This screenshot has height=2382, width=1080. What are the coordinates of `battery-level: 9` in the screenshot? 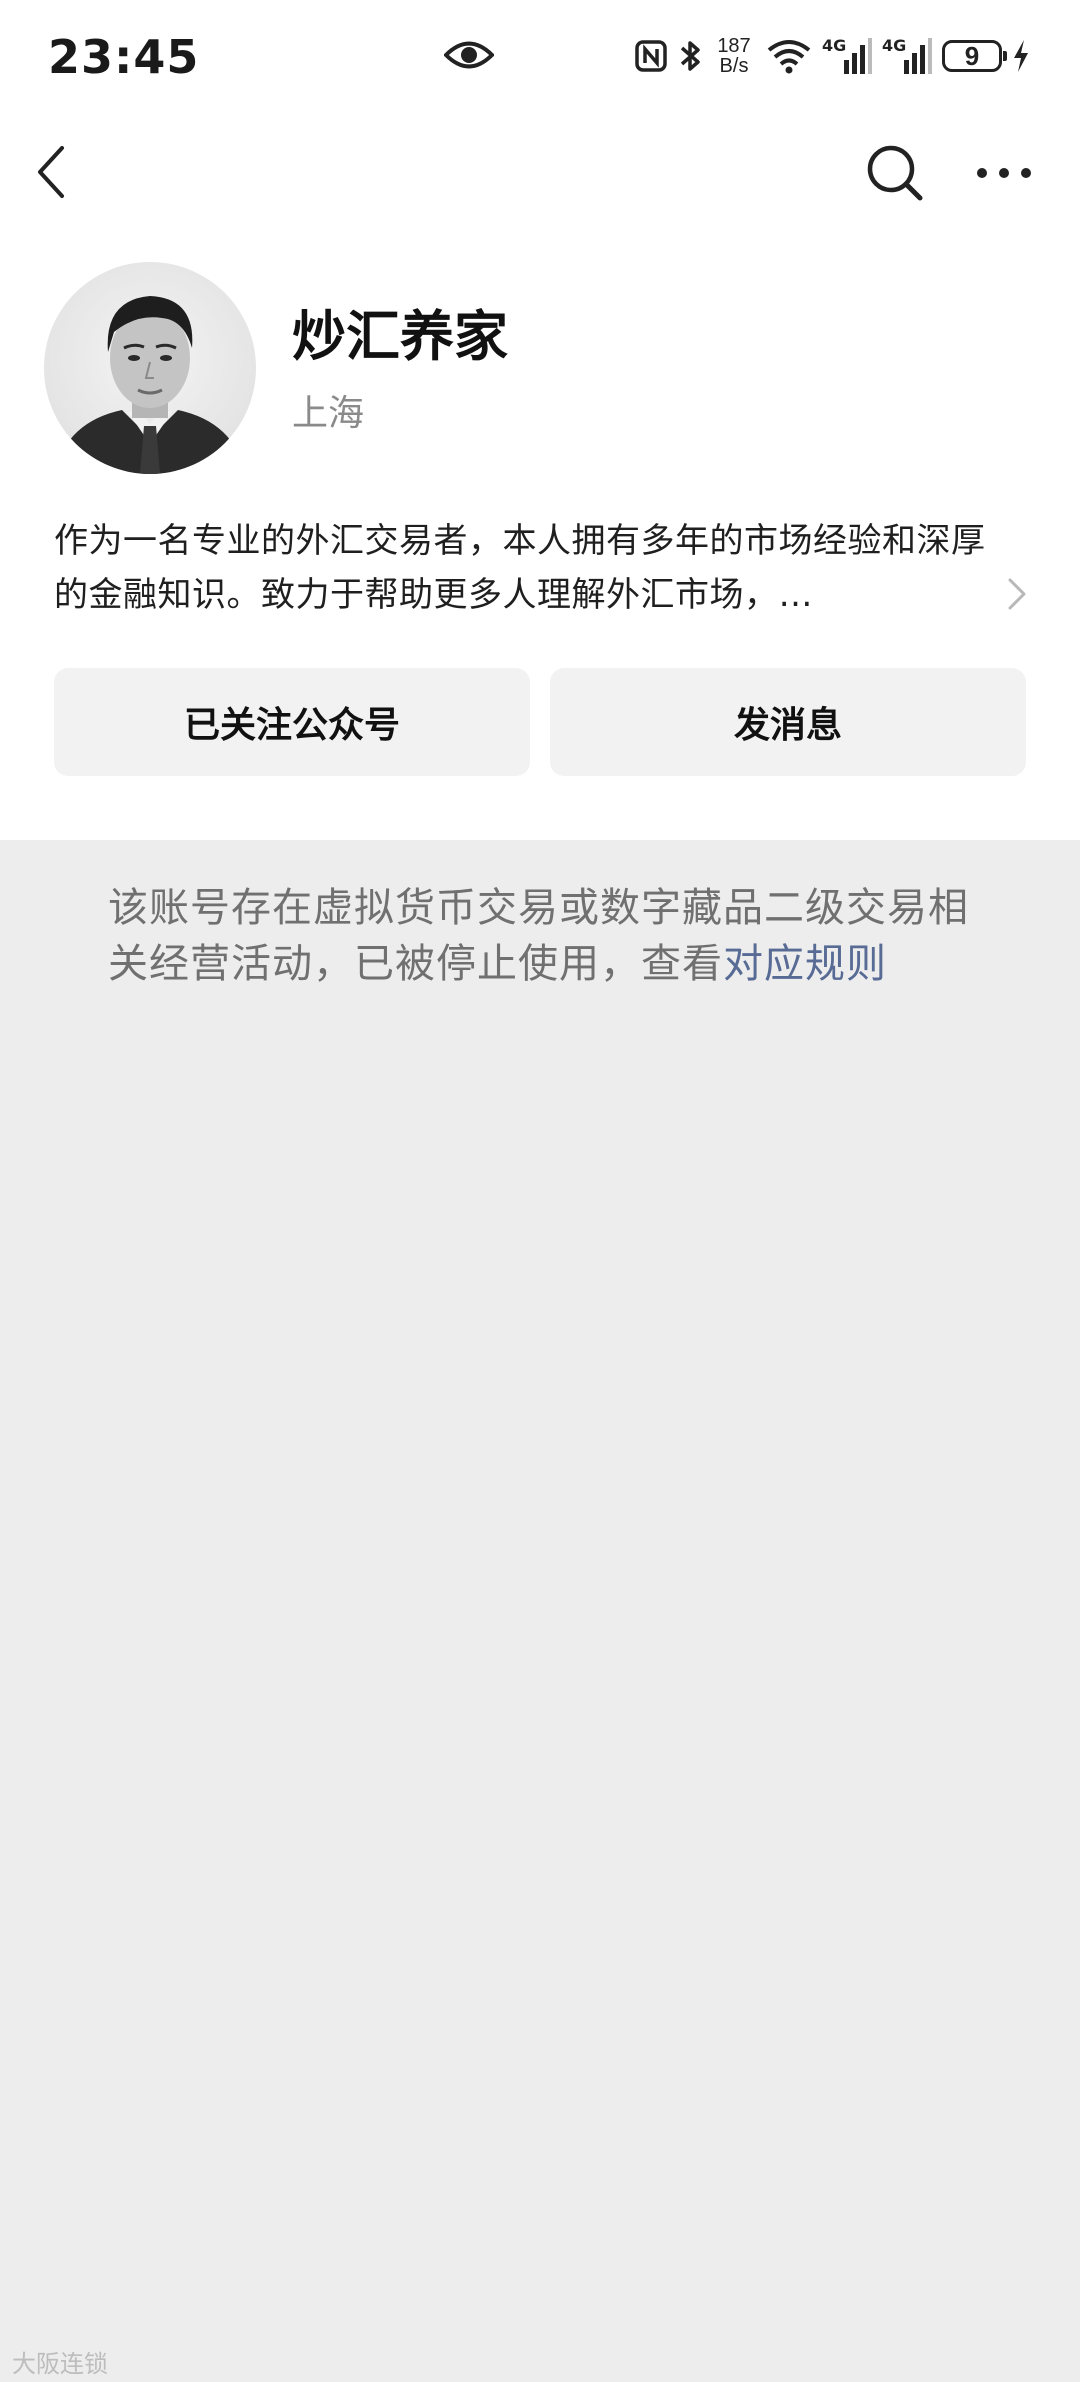 It's located at (972, 55).